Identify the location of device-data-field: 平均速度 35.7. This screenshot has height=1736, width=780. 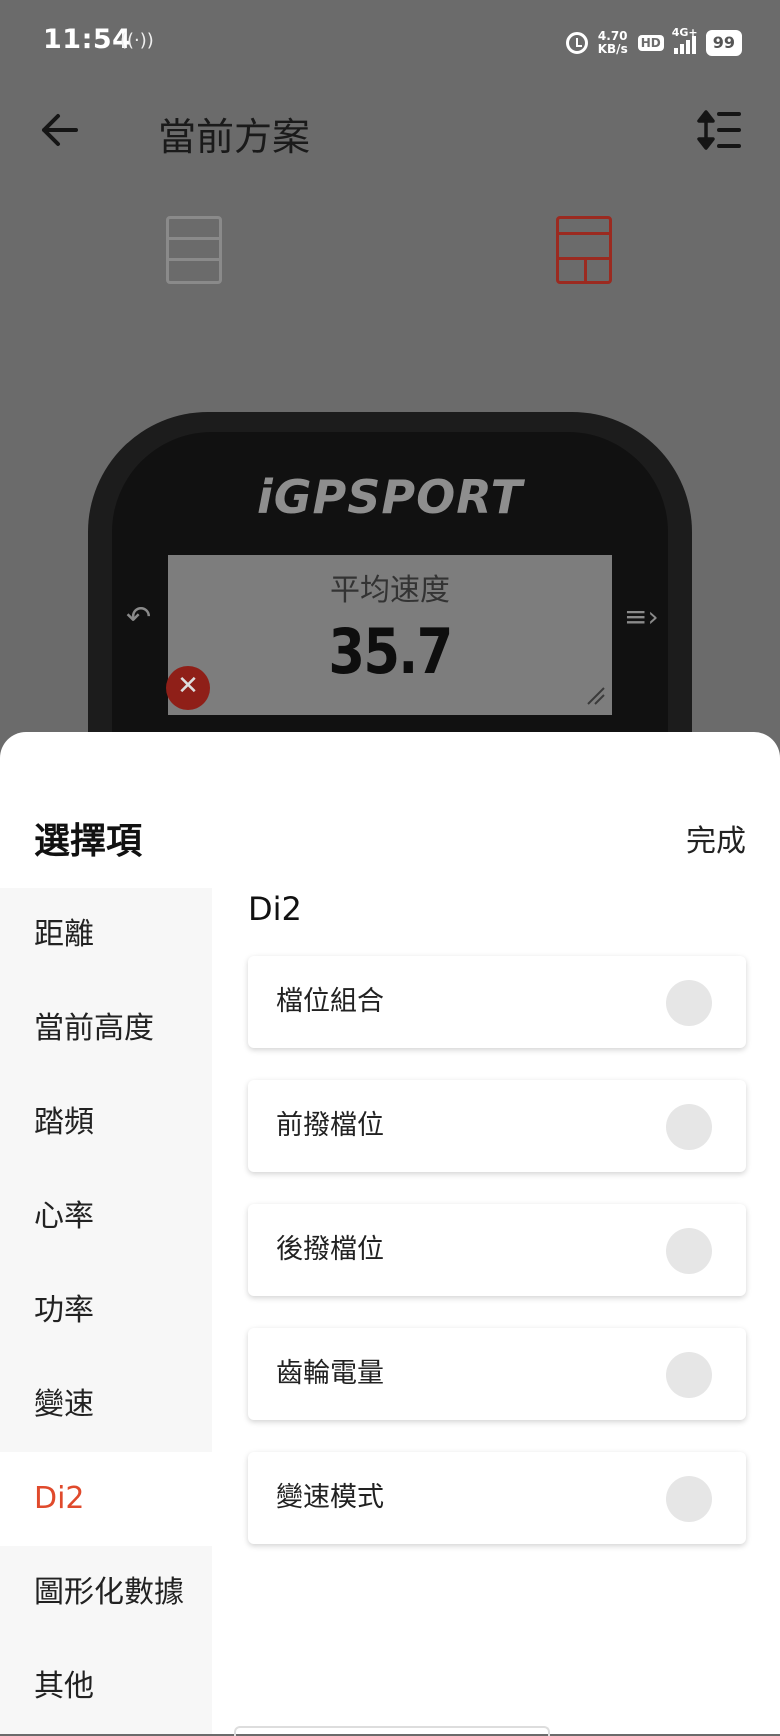
(390, 635).